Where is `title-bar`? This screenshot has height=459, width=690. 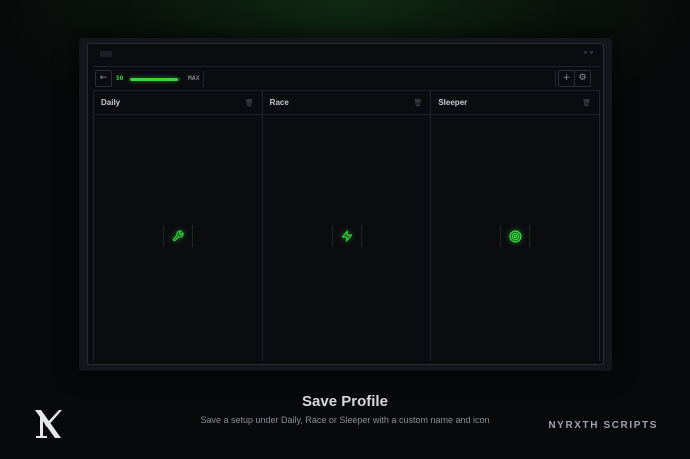 title-bar is located at coordinates (345, 53).